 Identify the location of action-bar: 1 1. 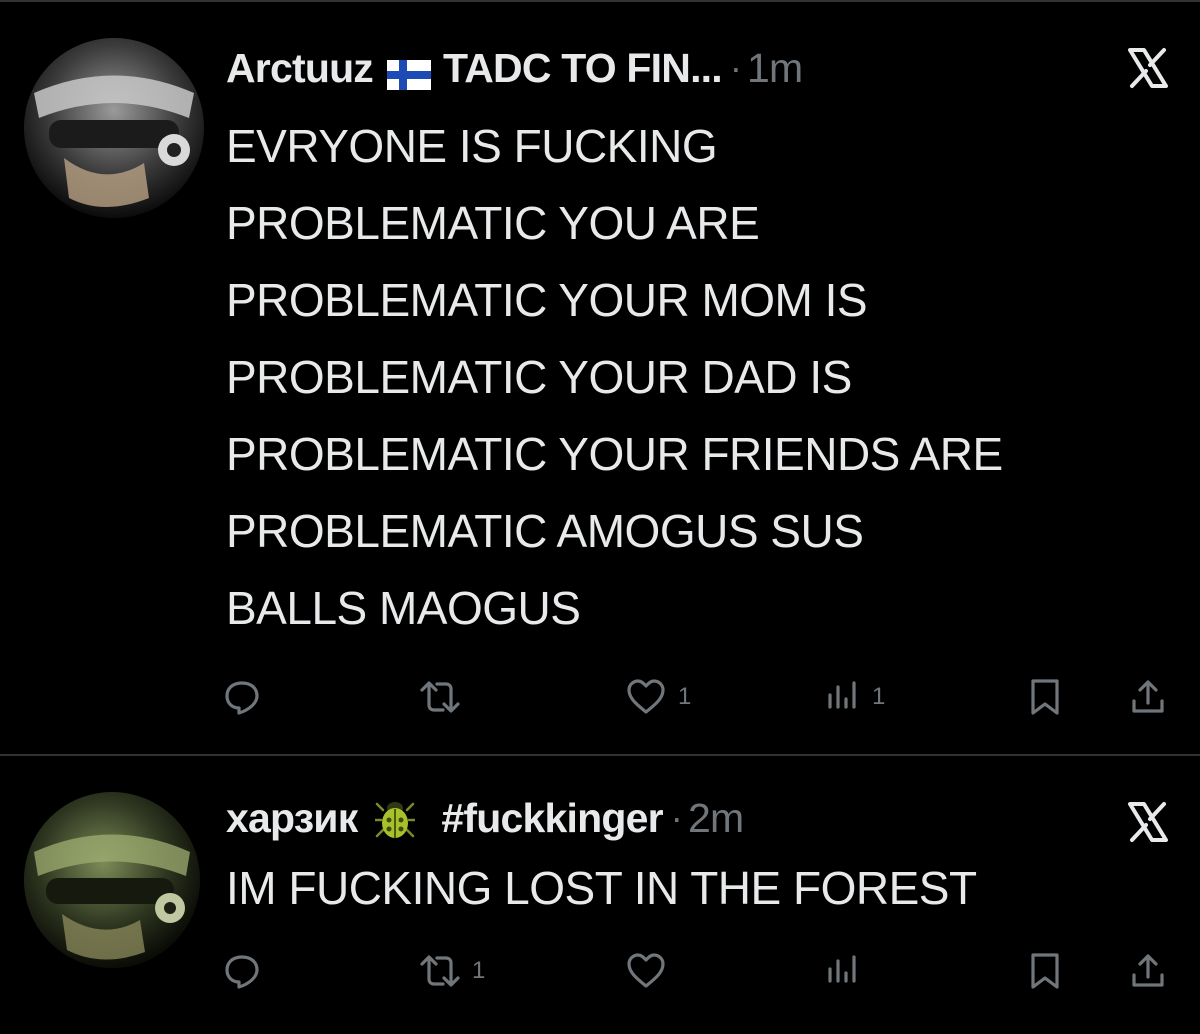
(600, 697).